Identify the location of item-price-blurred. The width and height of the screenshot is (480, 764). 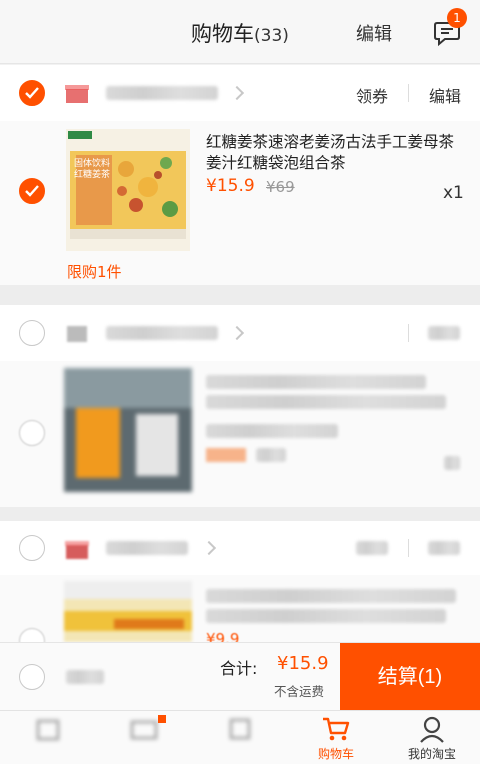
(226, 455).